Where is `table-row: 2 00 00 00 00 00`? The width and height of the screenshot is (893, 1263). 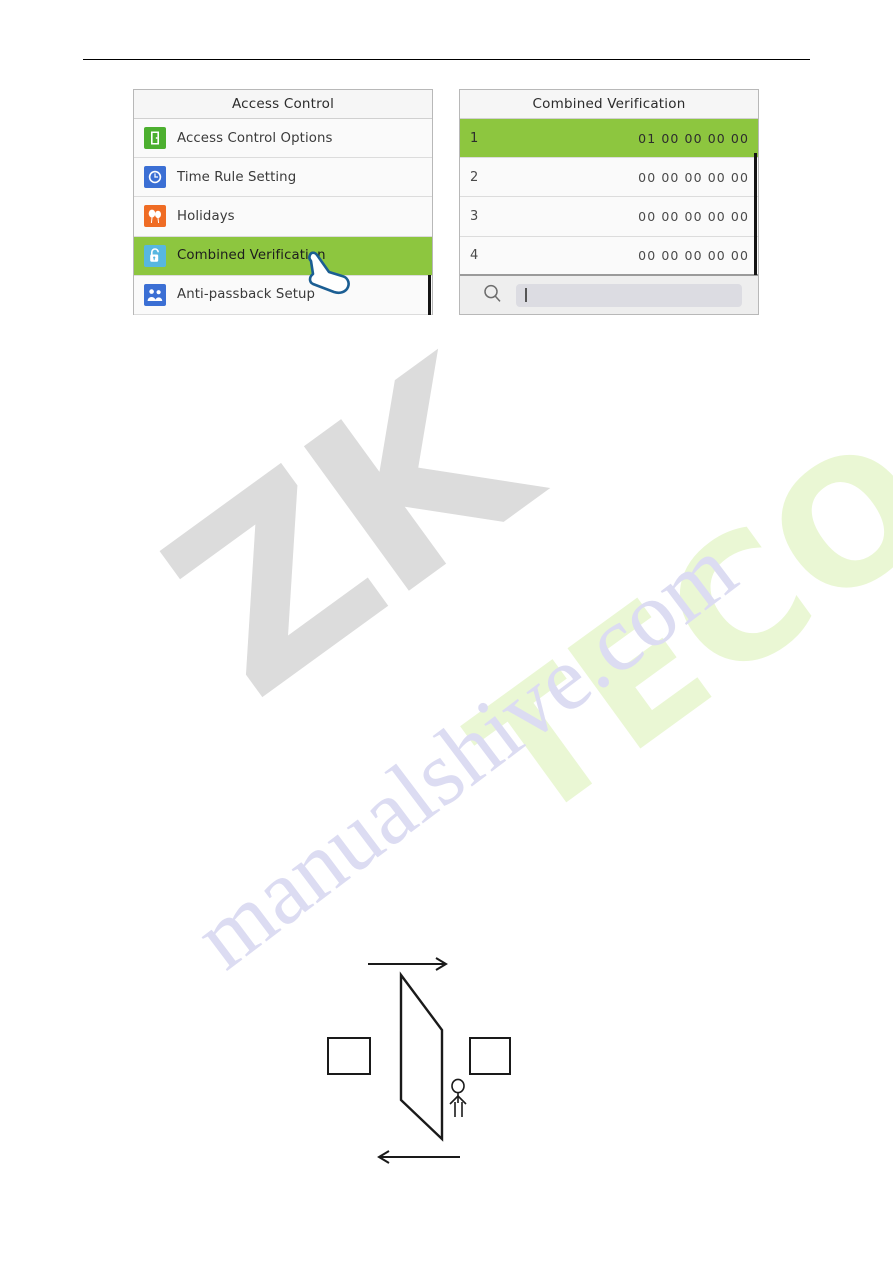
table-row: 2 00 00 00 00 00 is located at coordinates (609, 178).